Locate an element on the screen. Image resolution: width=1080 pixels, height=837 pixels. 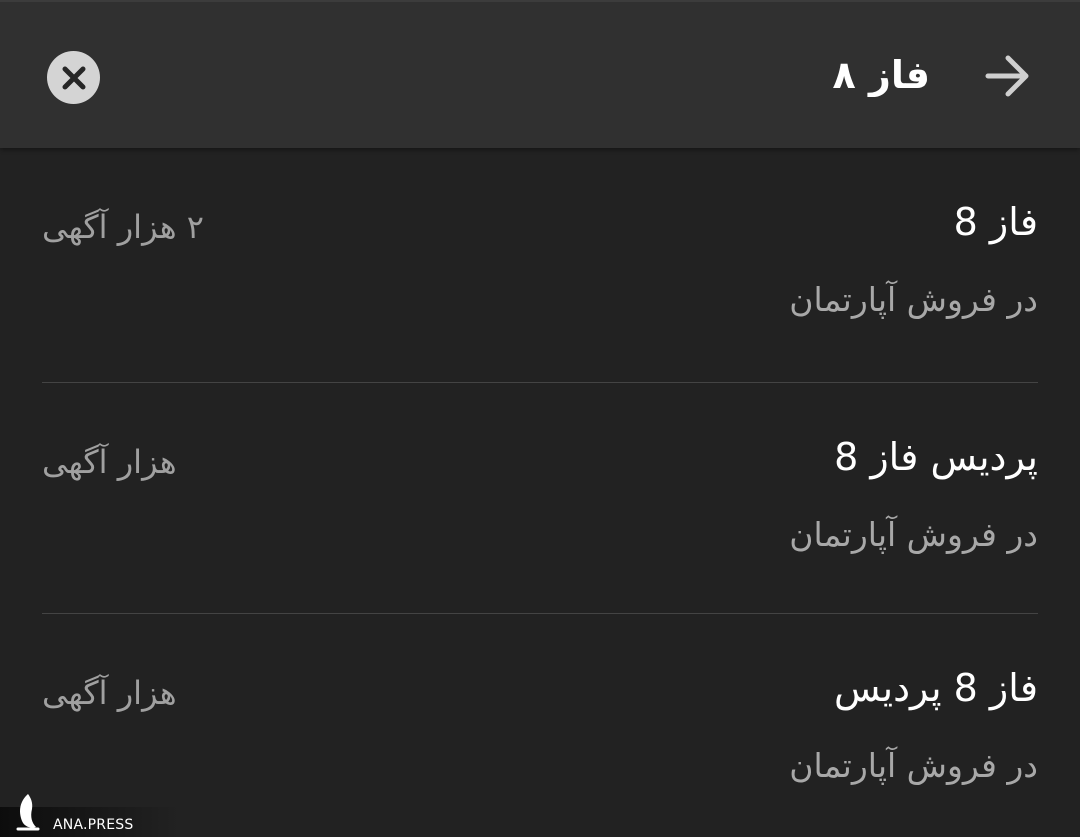
suggestion-title: فاز 8 پردیس is located at coordinates (936, 688).